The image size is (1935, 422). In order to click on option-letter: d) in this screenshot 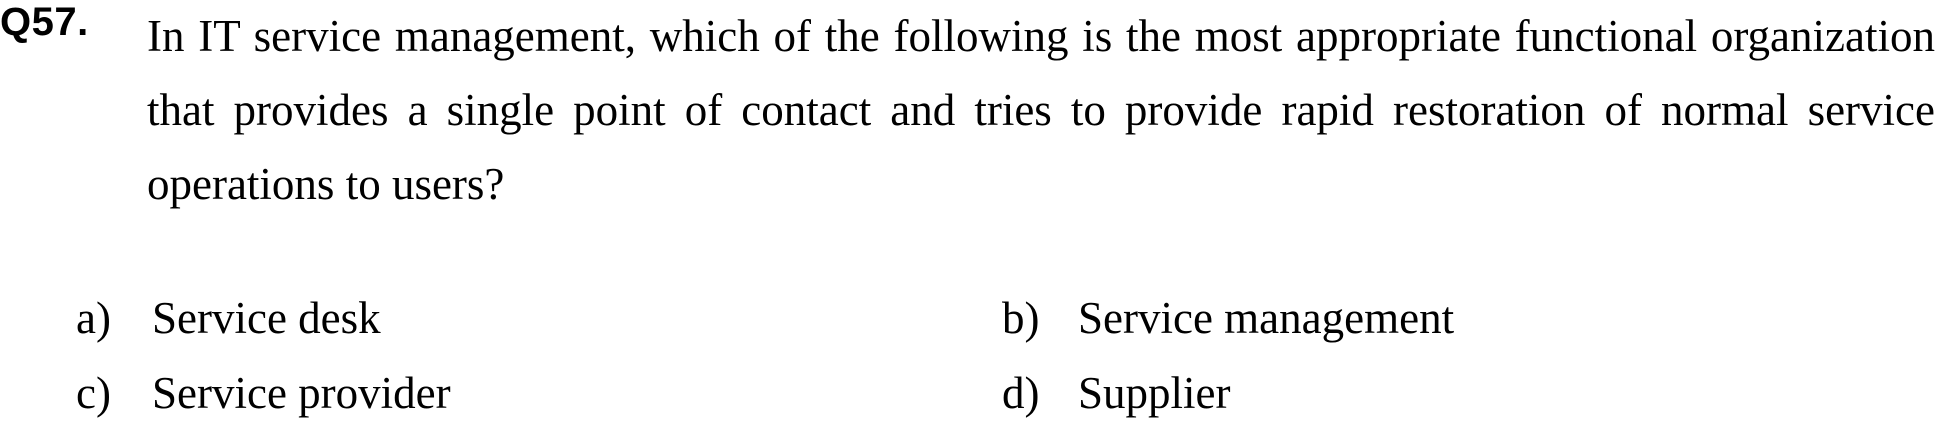, I will do `click(1021, 393)`.